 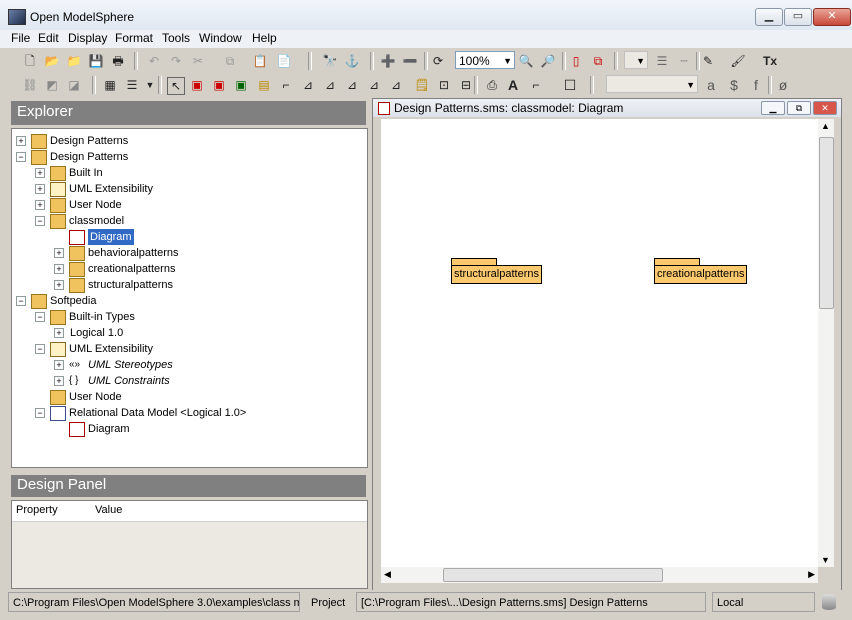 What do you see at coordinates (187, 269) in the screenshot?
I see `tree-item: + creationalpatterns` at bounding box center [187, 269].